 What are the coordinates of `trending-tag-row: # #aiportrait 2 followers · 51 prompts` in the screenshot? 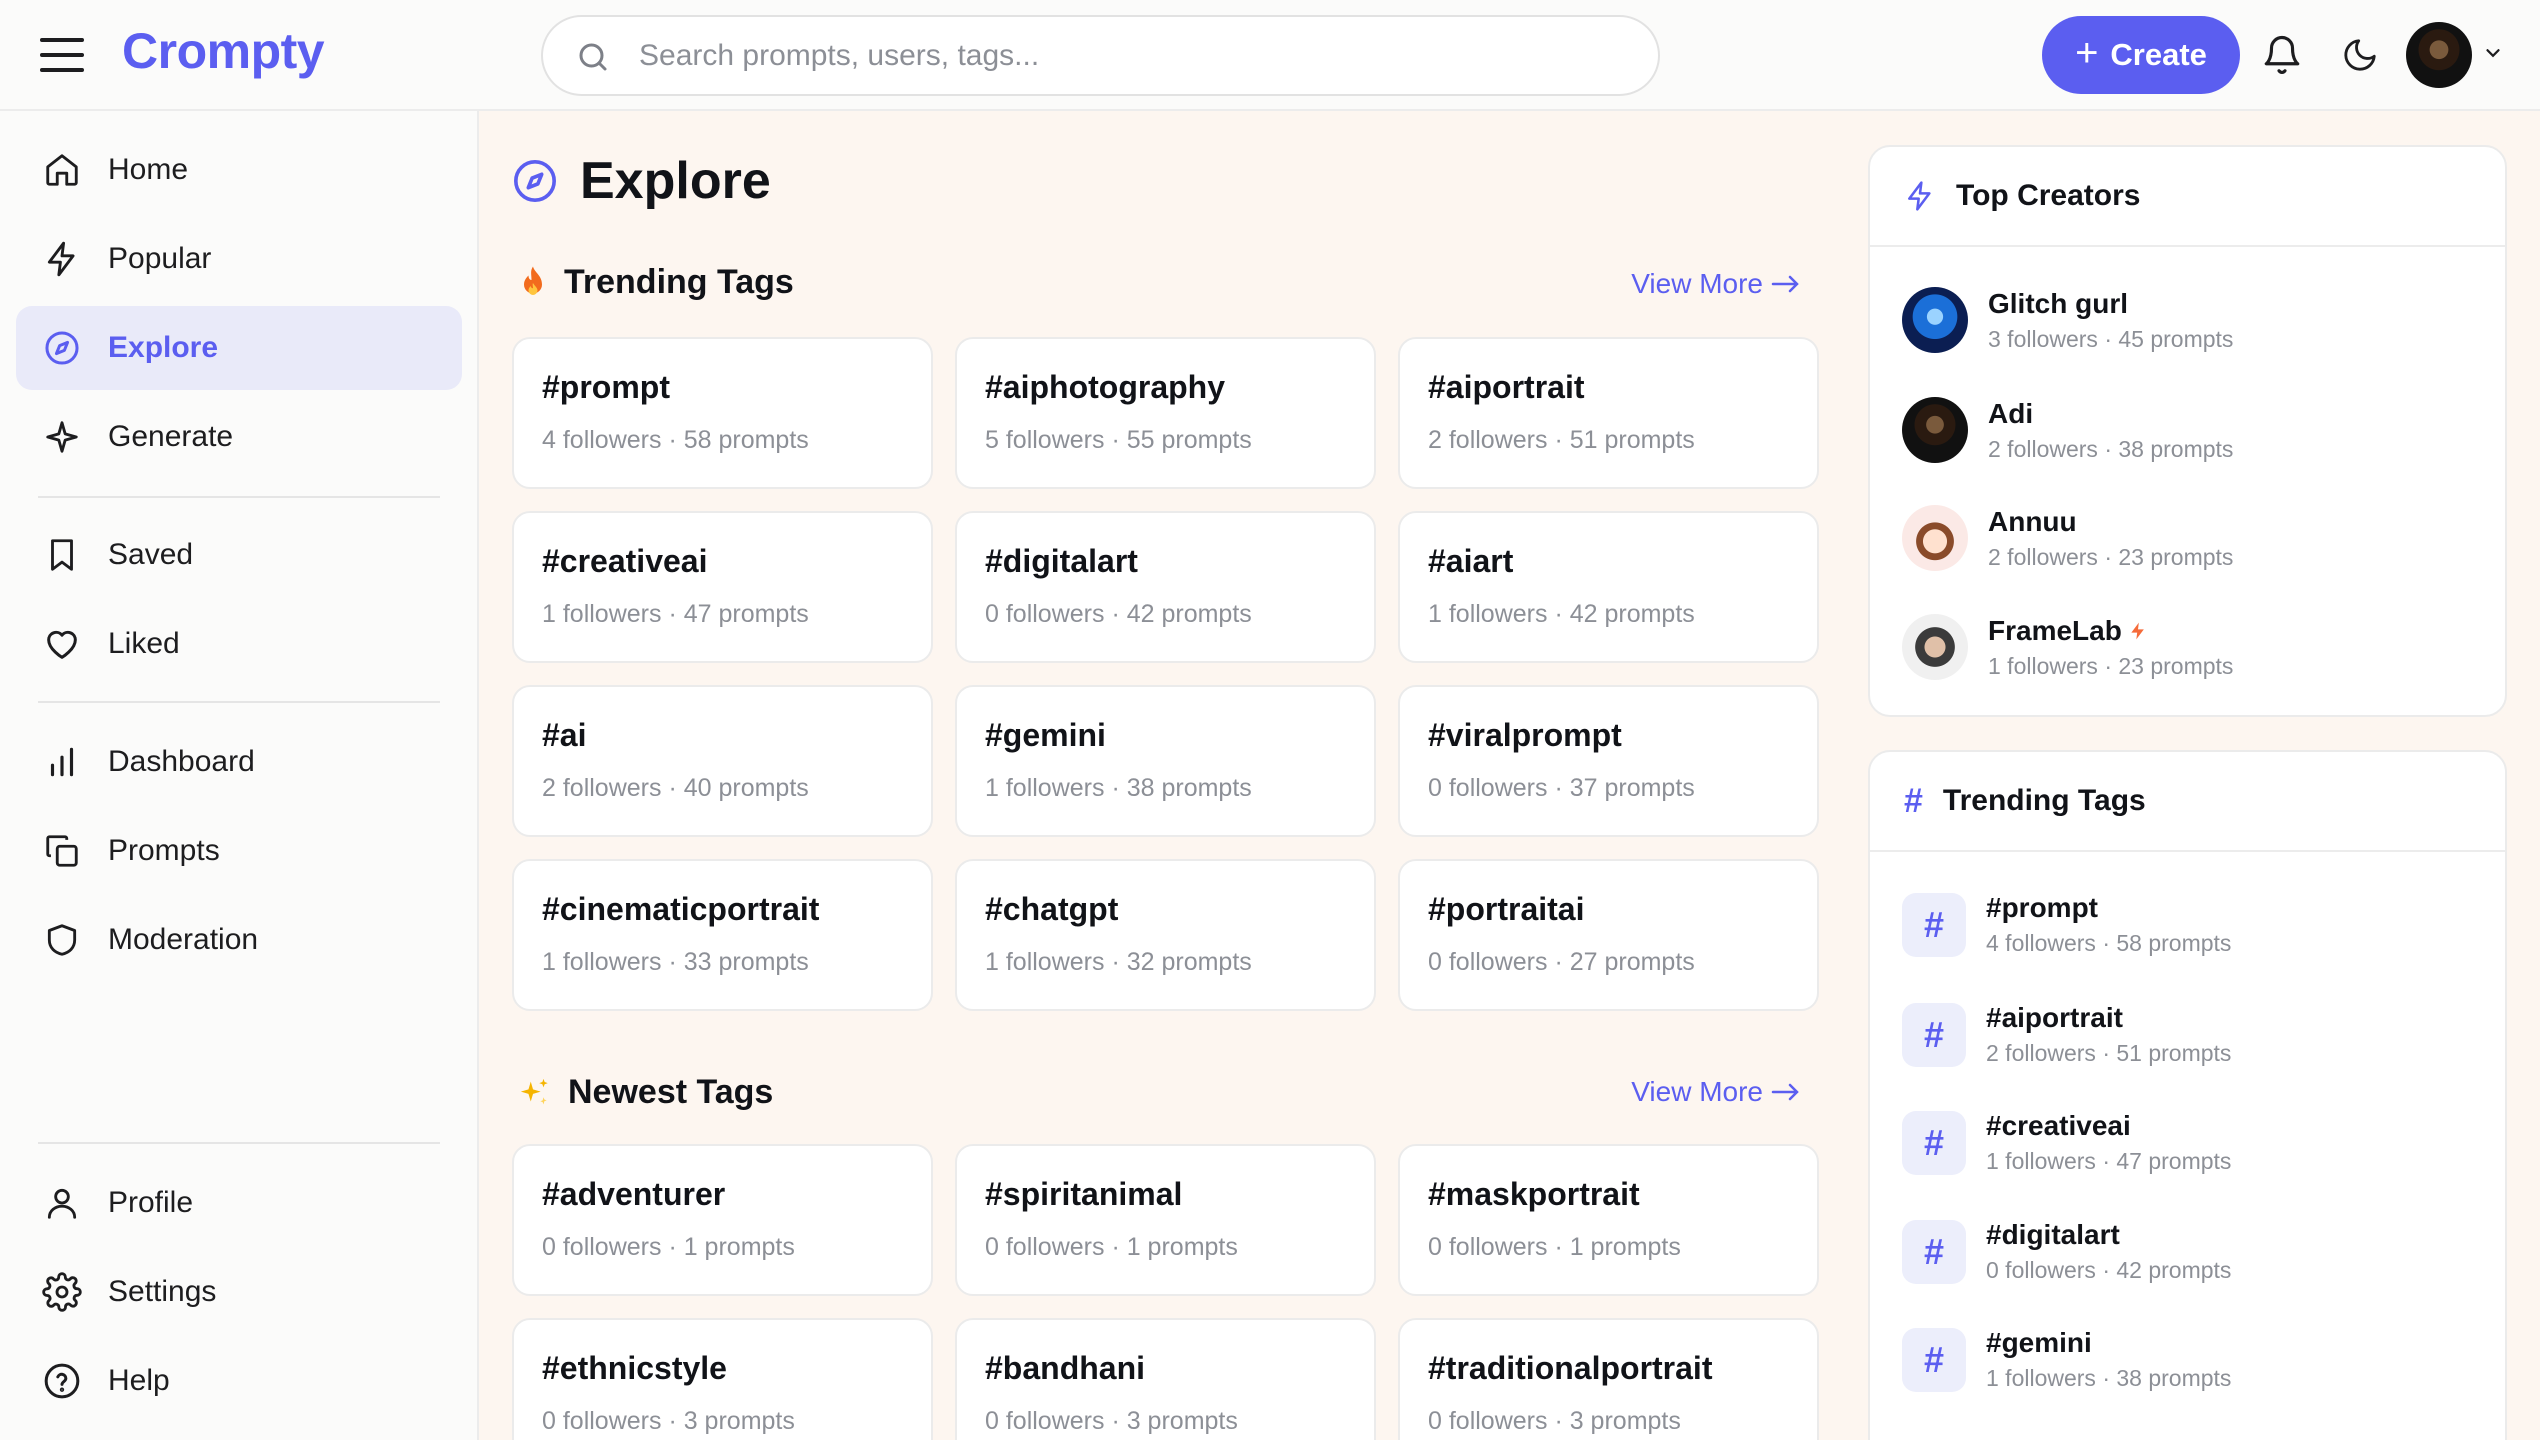 It's located at (2066, 1034).